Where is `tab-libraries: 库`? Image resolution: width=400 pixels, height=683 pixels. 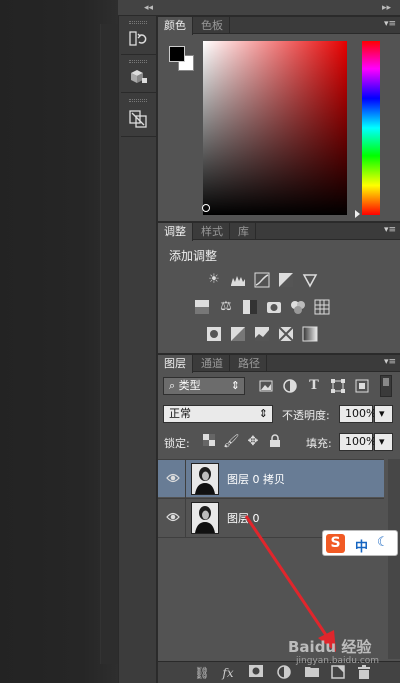 tab-libraries: 库 is located at coordinates (244, 231).